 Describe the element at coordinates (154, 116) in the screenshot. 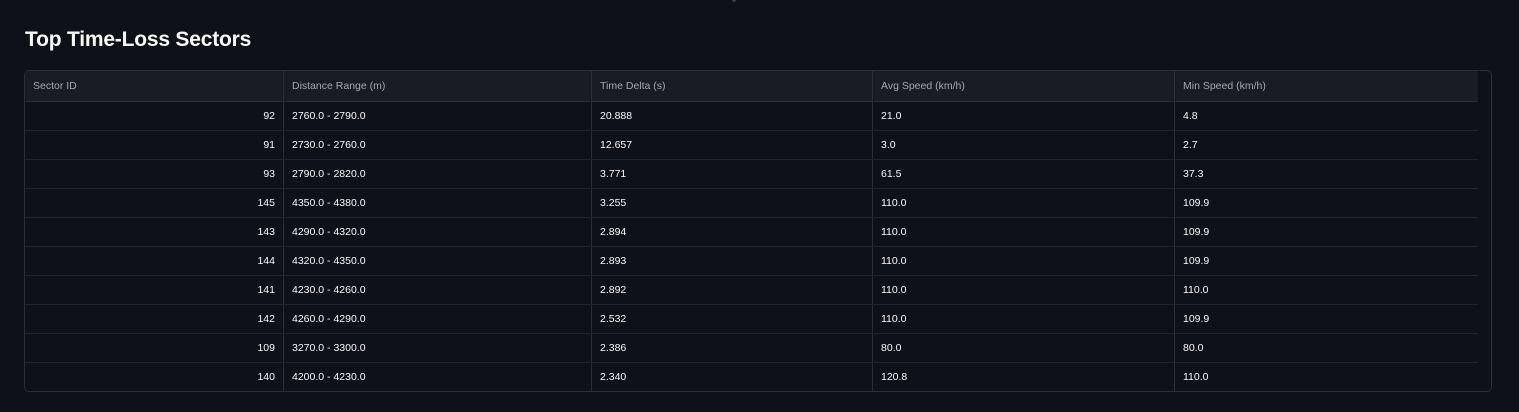

I see `table-cell-sector-id: 92` at that location.